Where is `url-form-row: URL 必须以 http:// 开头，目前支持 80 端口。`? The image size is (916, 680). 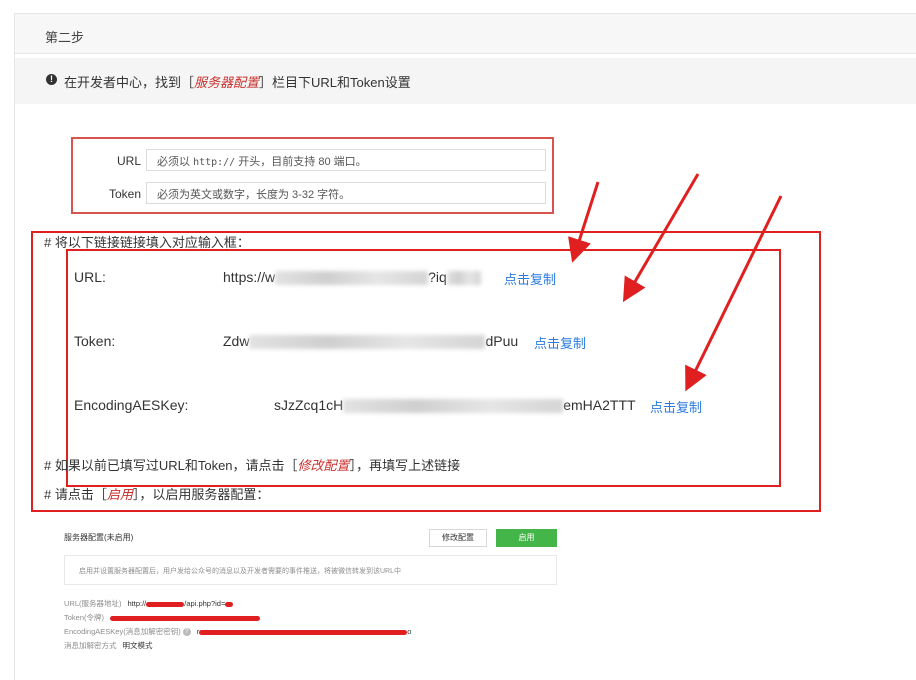
url-form-row: URL 必须以 http:// 开头，目前支持 80 端口。 is located at coordinates (312, 161).